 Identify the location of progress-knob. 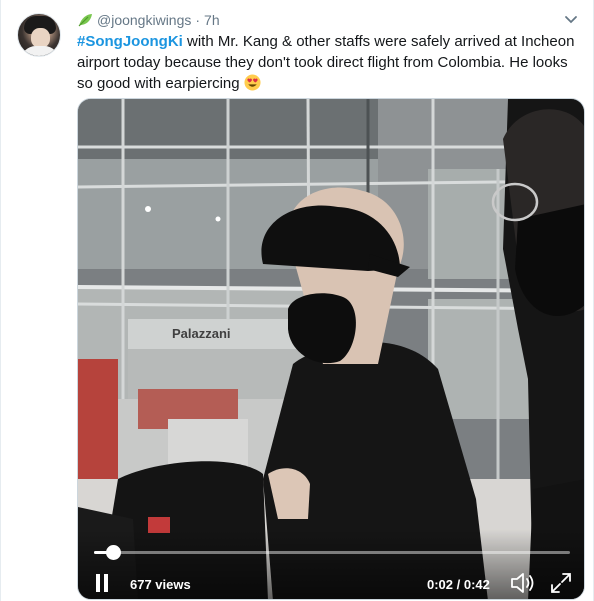
(114, 552).